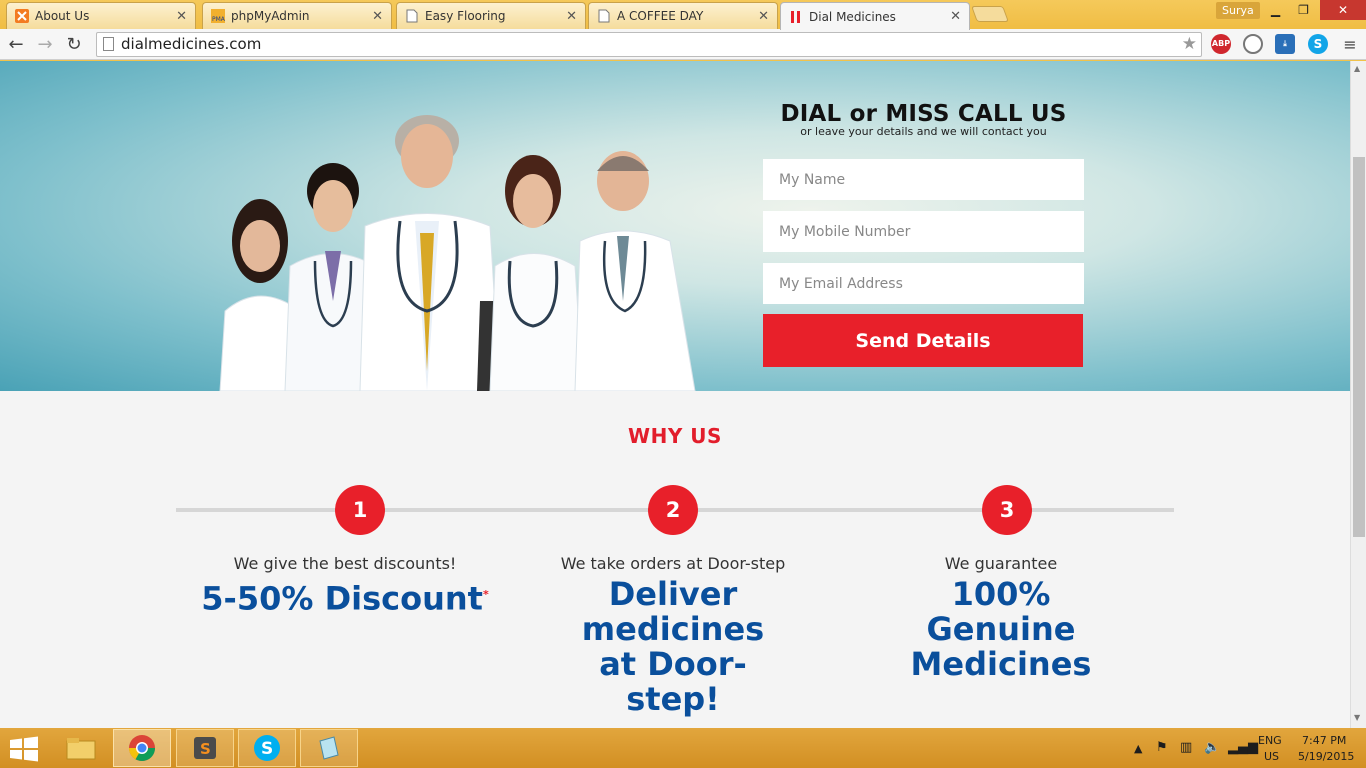 Image resolution: width=1366 pixels, height=768 pixels. I want to click on dial-medicines-icon, so click(796, 17).